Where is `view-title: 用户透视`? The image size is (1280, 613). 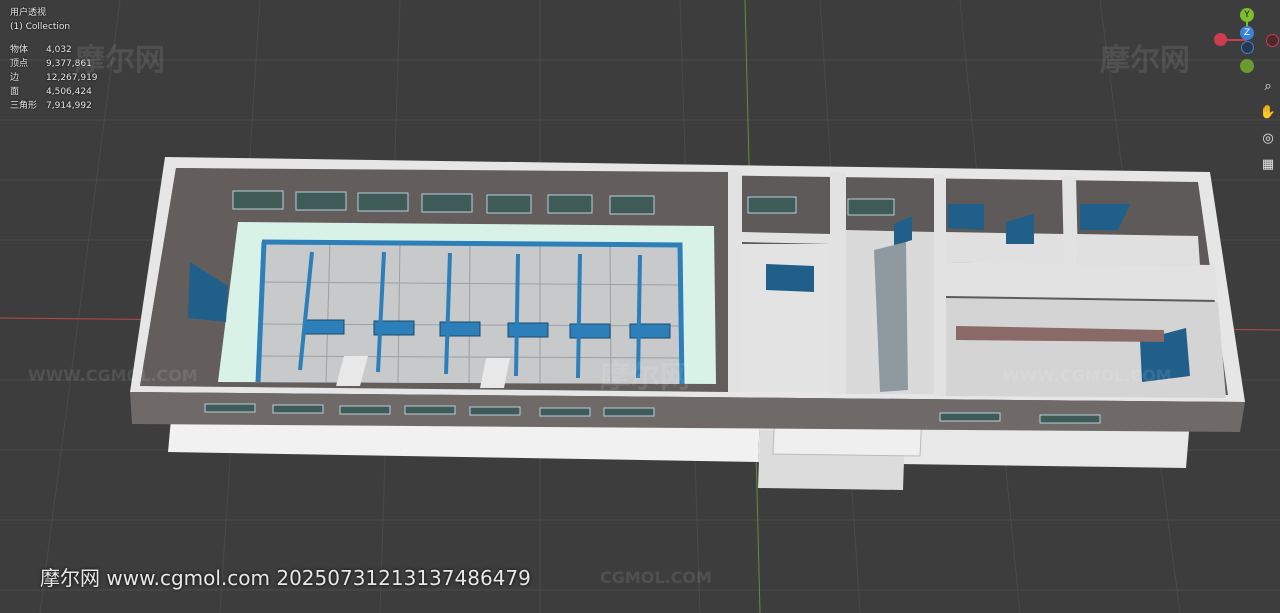
view-title: 用户透视 is located at coordinates (28, 13).